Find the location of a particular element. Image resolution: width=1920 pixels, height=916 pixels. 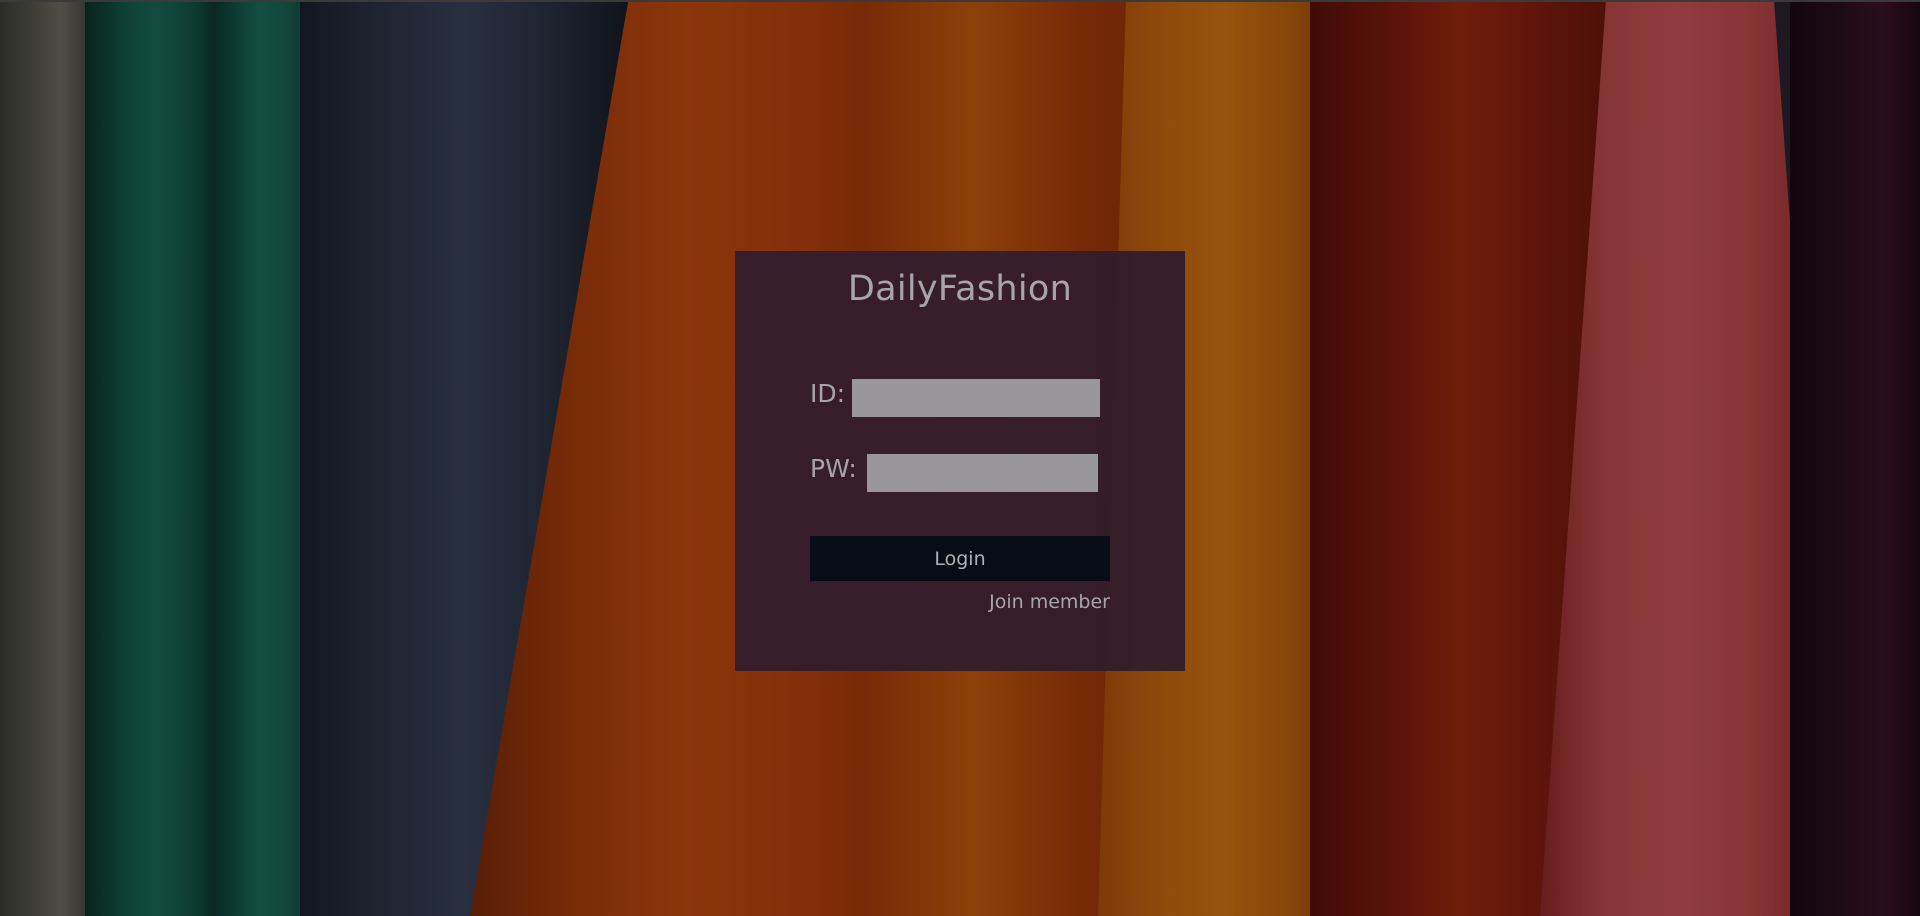

login-panel: DailyFashion ID: PW: Login Join member is located at coordinates (960, 461).